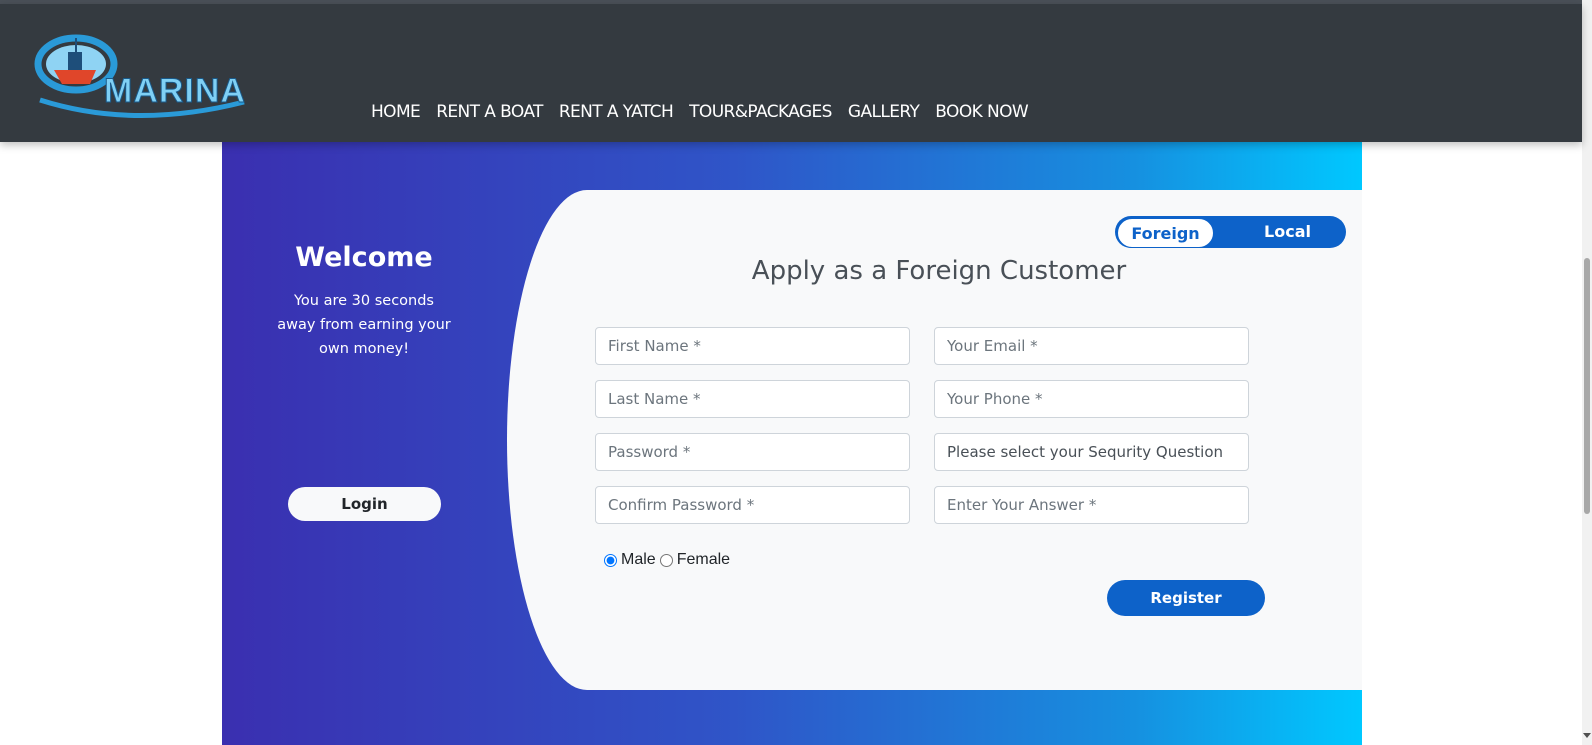 The width and height of the screenshot is (1592, 745). Describe the element at coordinates (1091, 452) in the screenshot. I see `security-question-select: Please select your Sequrity Question` at that location.